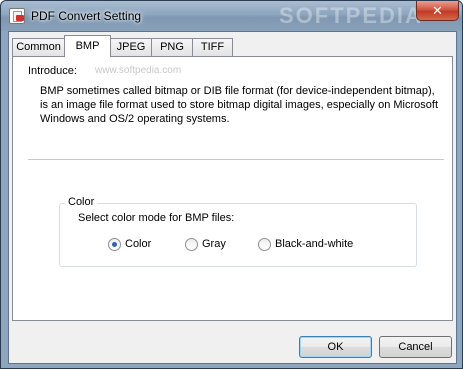 This screenshot has height=369, width=463. I want to click on tab-tiff: TIFF, so click(212, 47).